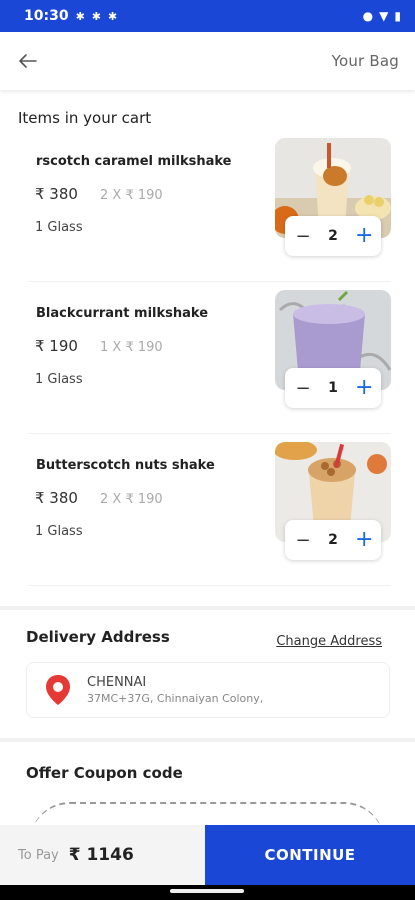  I want to click on coupon-section: Offer Coupon code, so click(207, 783).